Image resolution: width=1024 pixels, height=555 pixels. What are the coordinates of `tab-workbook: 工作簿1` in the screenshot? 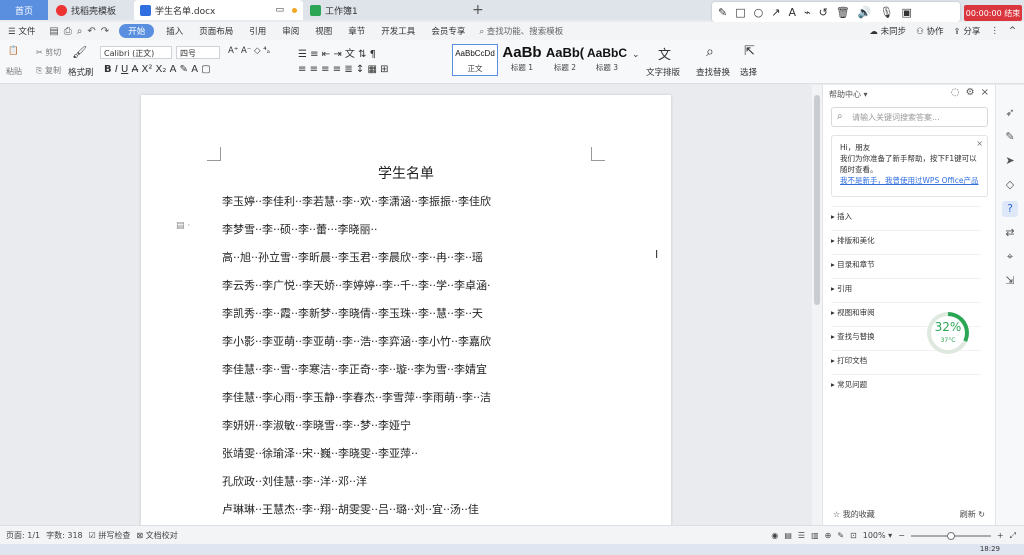 It's located at (385, 10).